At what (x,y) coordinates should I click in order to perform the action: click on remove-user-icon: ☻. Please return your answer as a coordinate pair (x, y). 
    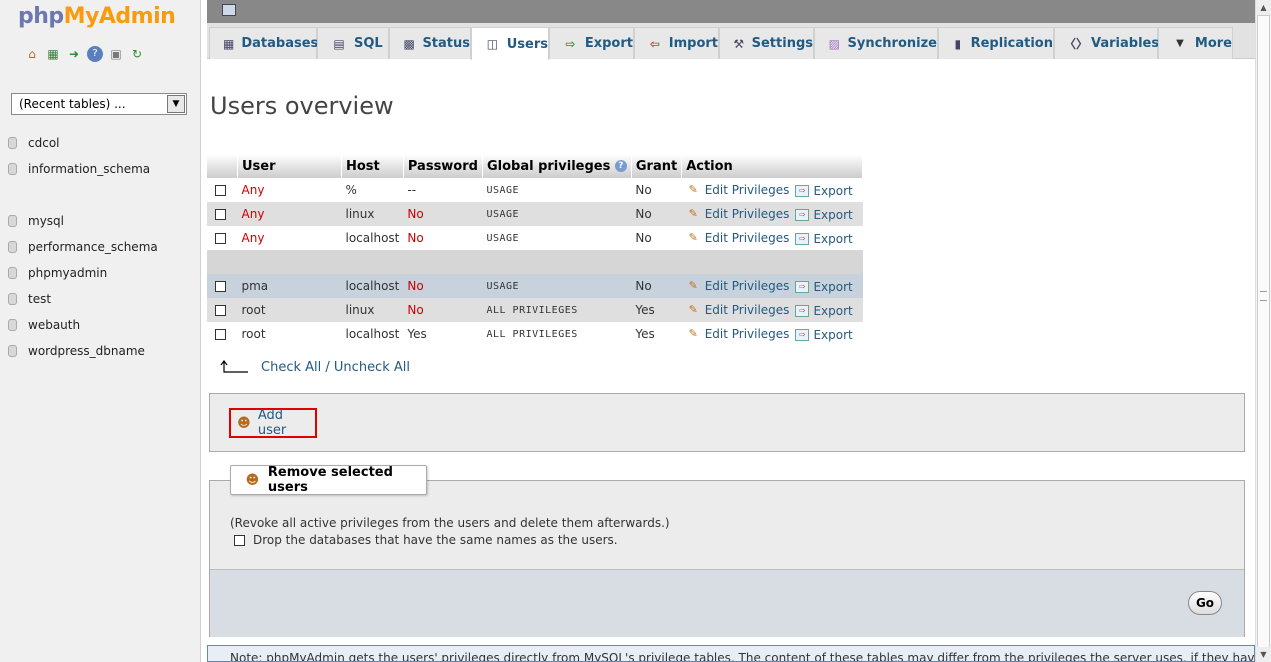
    Looking at the image, I should click on (252, 480).